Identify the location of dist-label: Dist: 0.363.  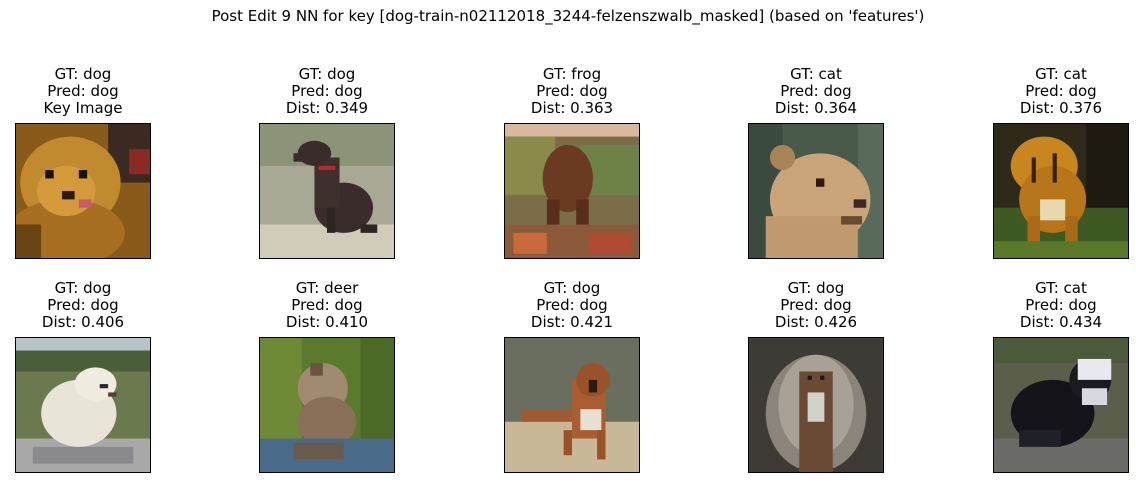
(572, 108).